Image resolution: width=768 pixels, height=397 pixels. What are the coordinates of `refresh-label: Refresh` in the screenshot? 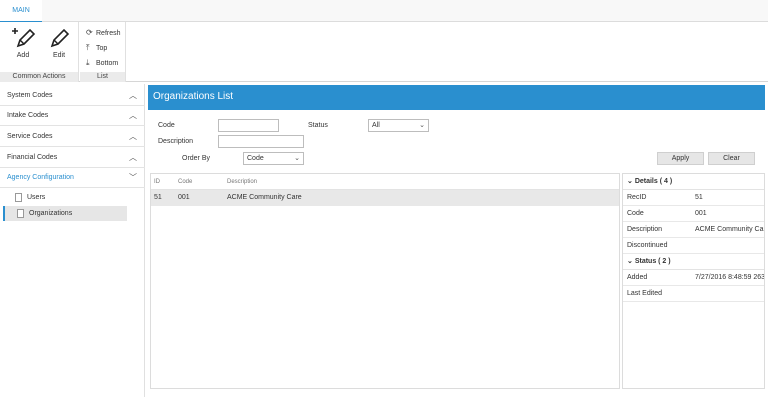 It's located at (108, 33).